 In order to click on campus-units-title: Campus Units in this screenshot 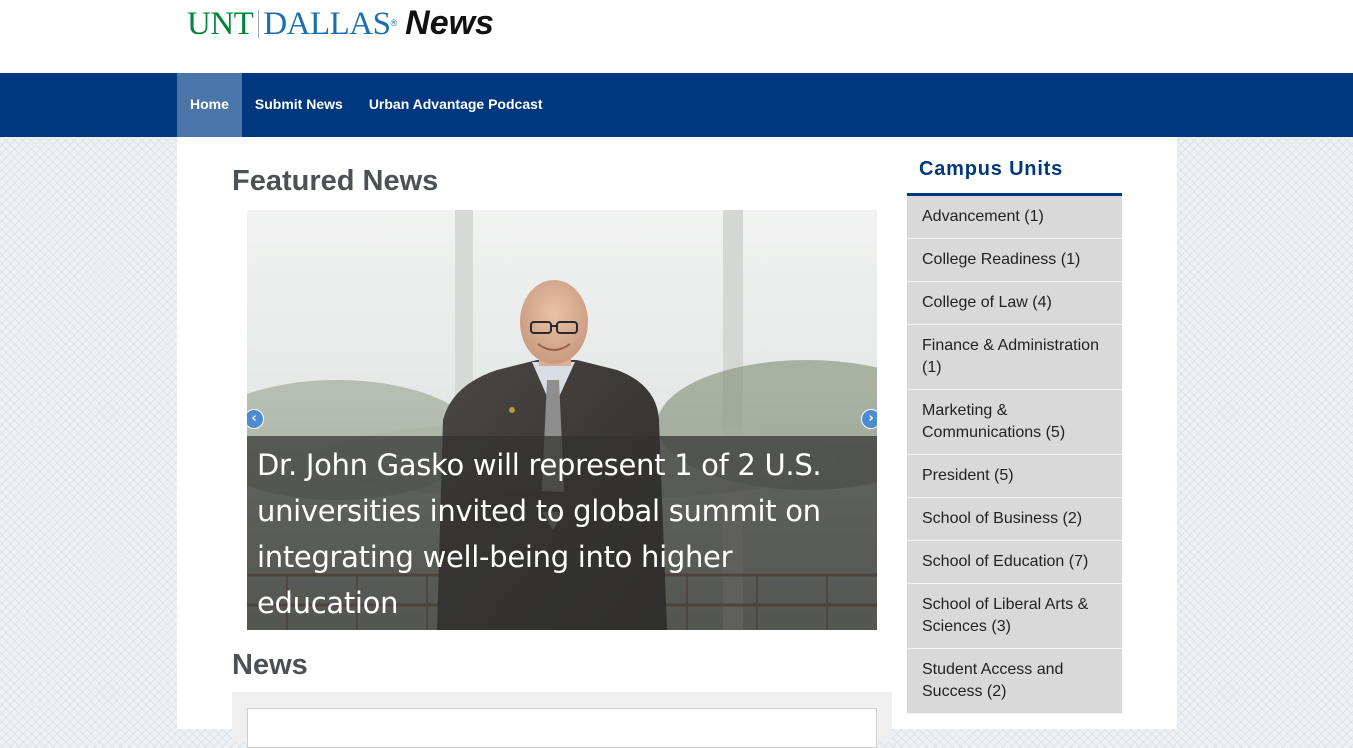, I will do `click(991, 169)`.